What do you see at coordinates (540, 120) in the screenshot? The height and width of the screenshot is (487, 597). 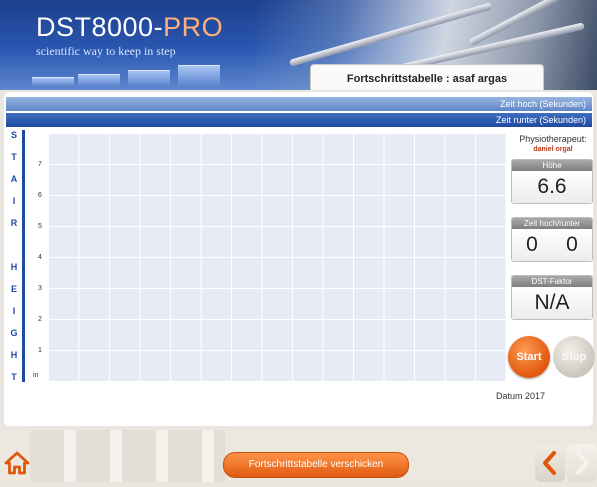 I see `time-down-label: Zeit runter (Sekunden)` at bounding box center [540, 120].